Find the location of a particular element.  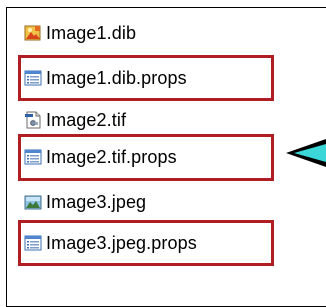

tif-file-icon is located at coordinates (33, 120).